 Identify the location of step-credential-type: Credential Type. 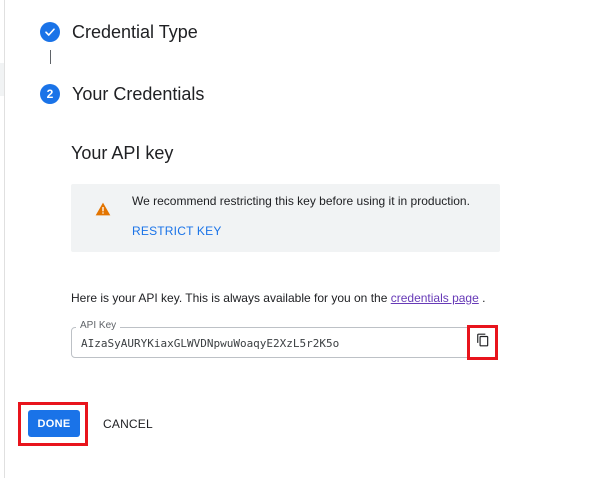
(119, 32).